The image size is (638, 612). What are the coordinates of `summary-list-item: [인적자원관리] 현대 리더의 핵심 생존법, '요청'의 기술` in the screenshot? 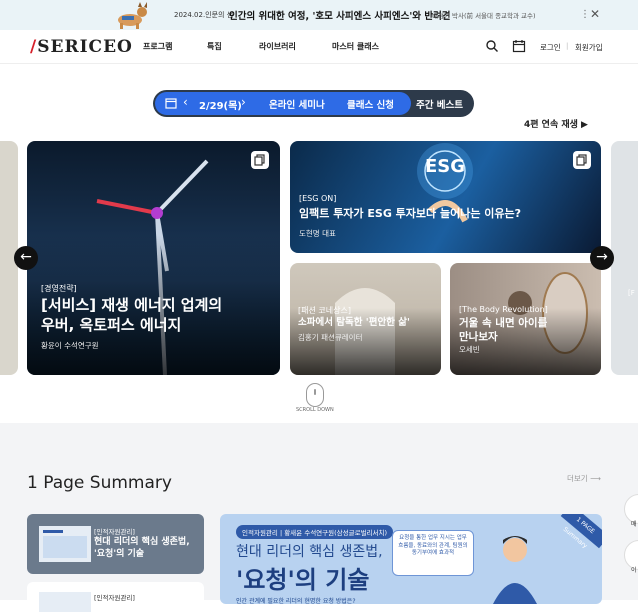 It's located at (115, 544).